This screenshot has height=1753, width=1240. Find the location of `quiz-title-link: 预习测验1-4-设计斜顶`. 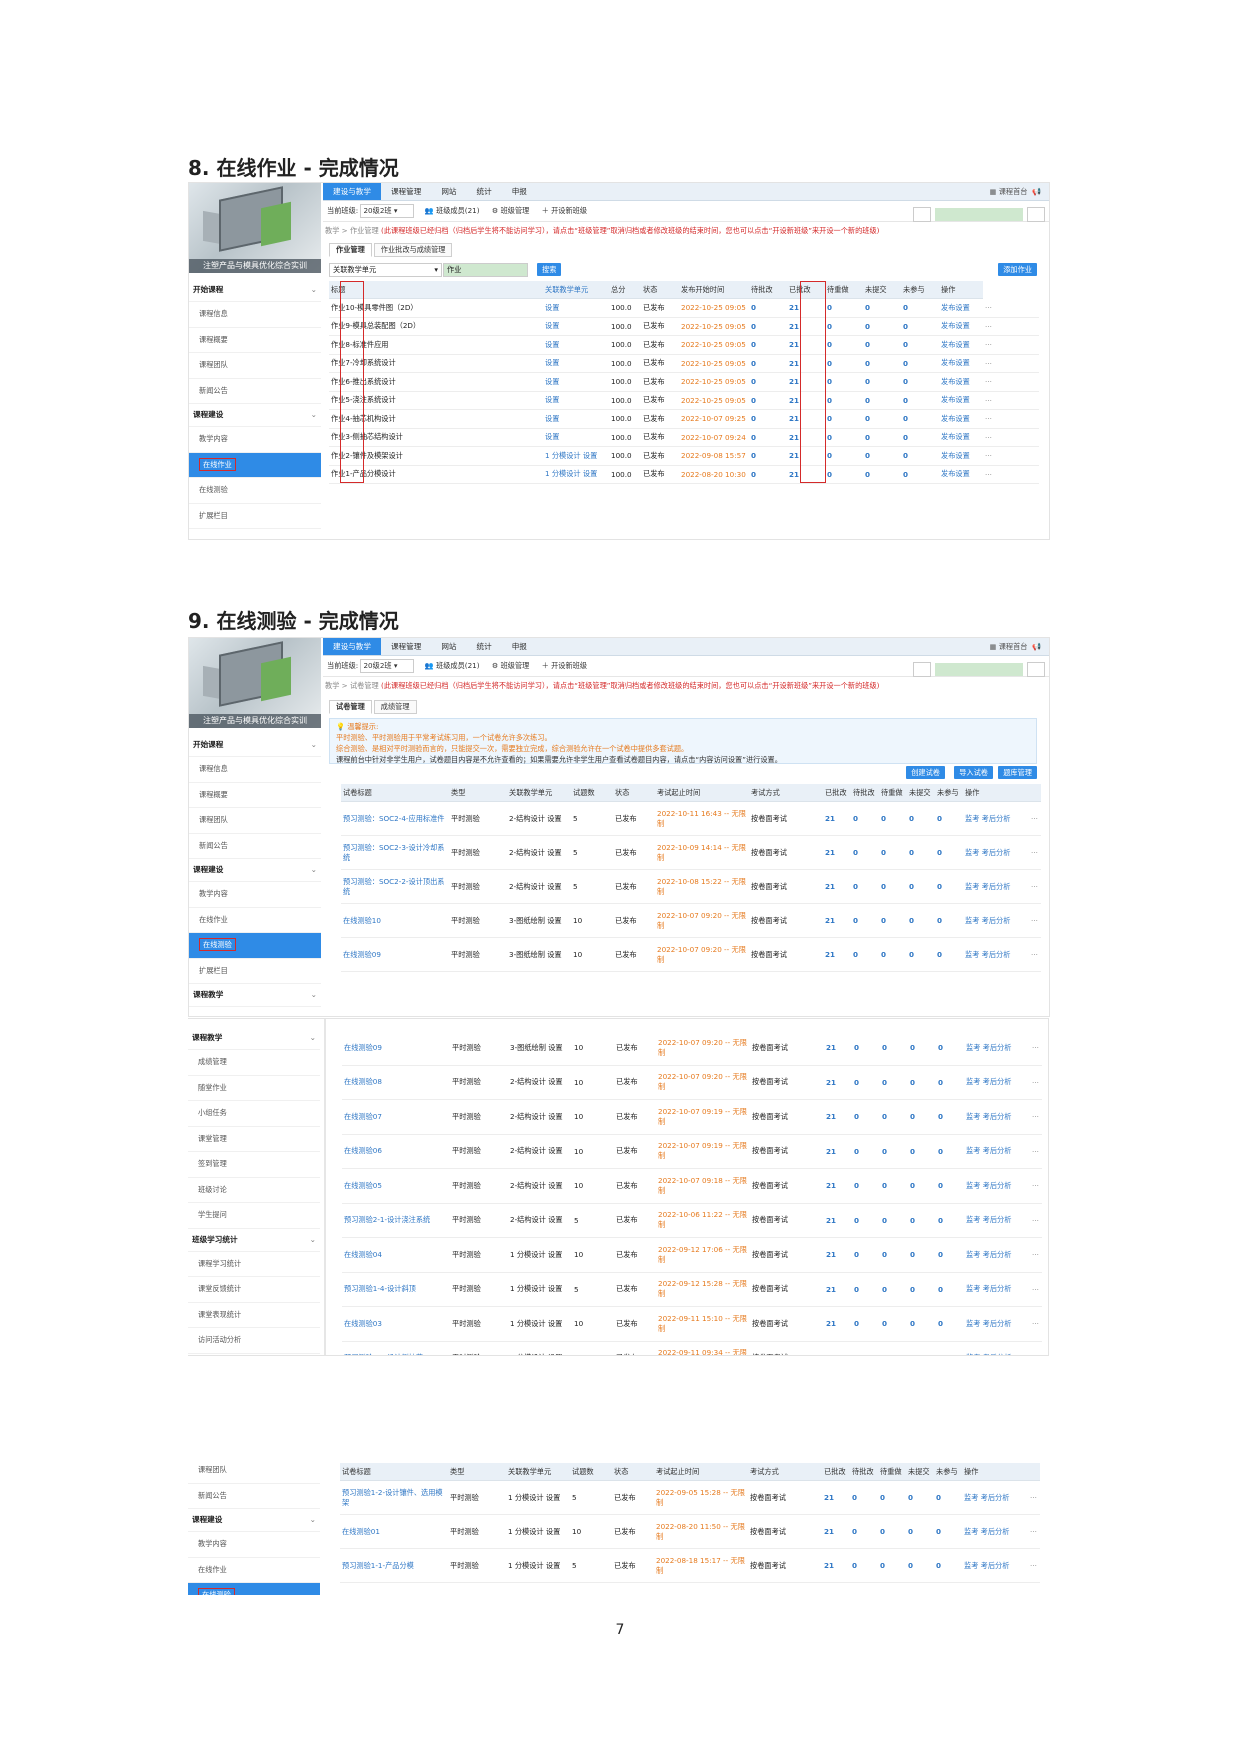

quiz-title-link: 预习测验1-4-设计斜顶 is located at coordinates (396, 1289).